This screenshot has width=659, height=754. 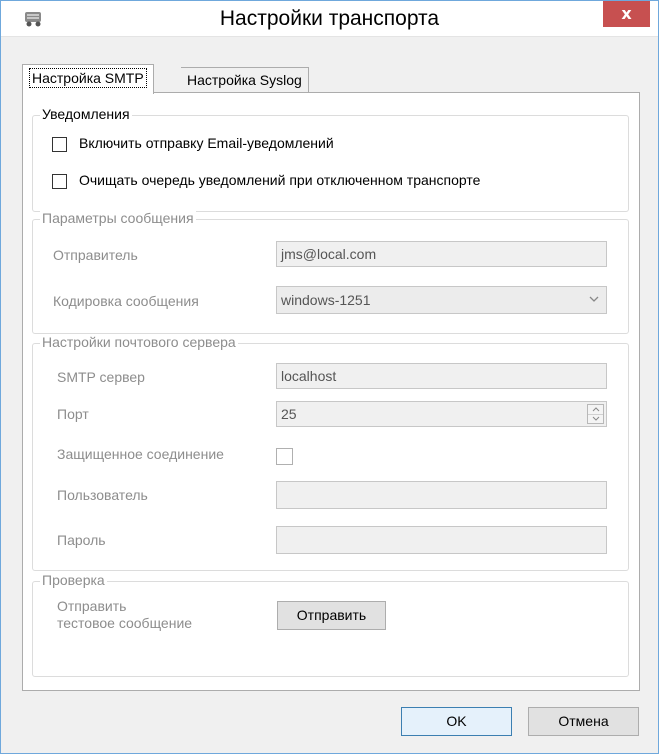 I want to click on close-icon: x, so click(x=626, y=13).